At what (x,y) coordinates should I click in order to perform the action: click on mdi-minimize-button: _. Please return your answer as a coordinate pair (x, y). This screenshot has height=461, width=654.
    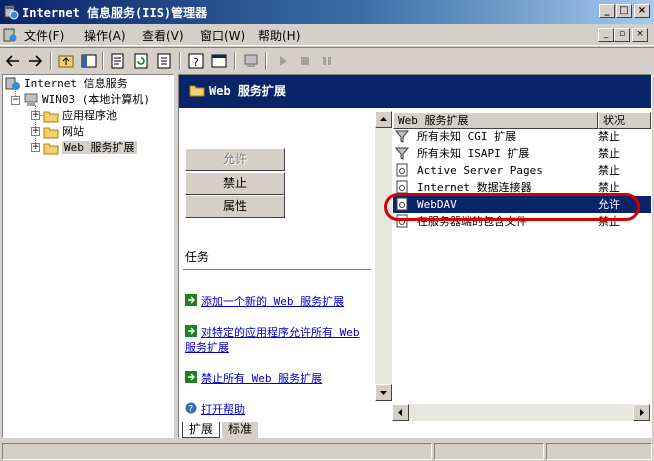
    Looking at the image, I should click on (606, 35).